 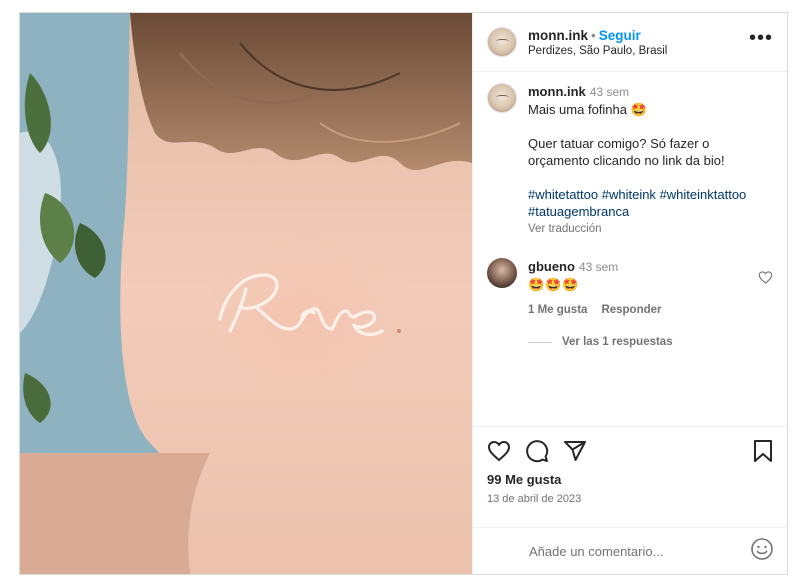 I want to click on add-comment-bar, so click(x=630, y=550).